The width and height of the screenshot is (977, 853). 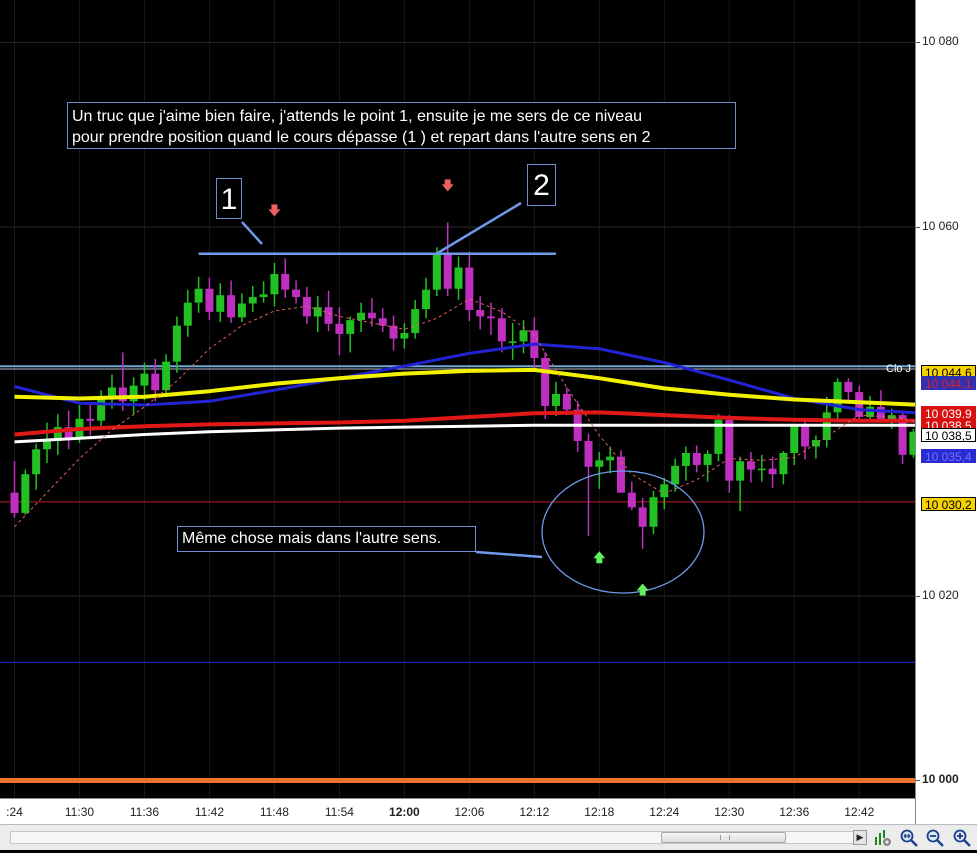 I want to click on scrollbar-grip-icon, so click(x=725, y=837).